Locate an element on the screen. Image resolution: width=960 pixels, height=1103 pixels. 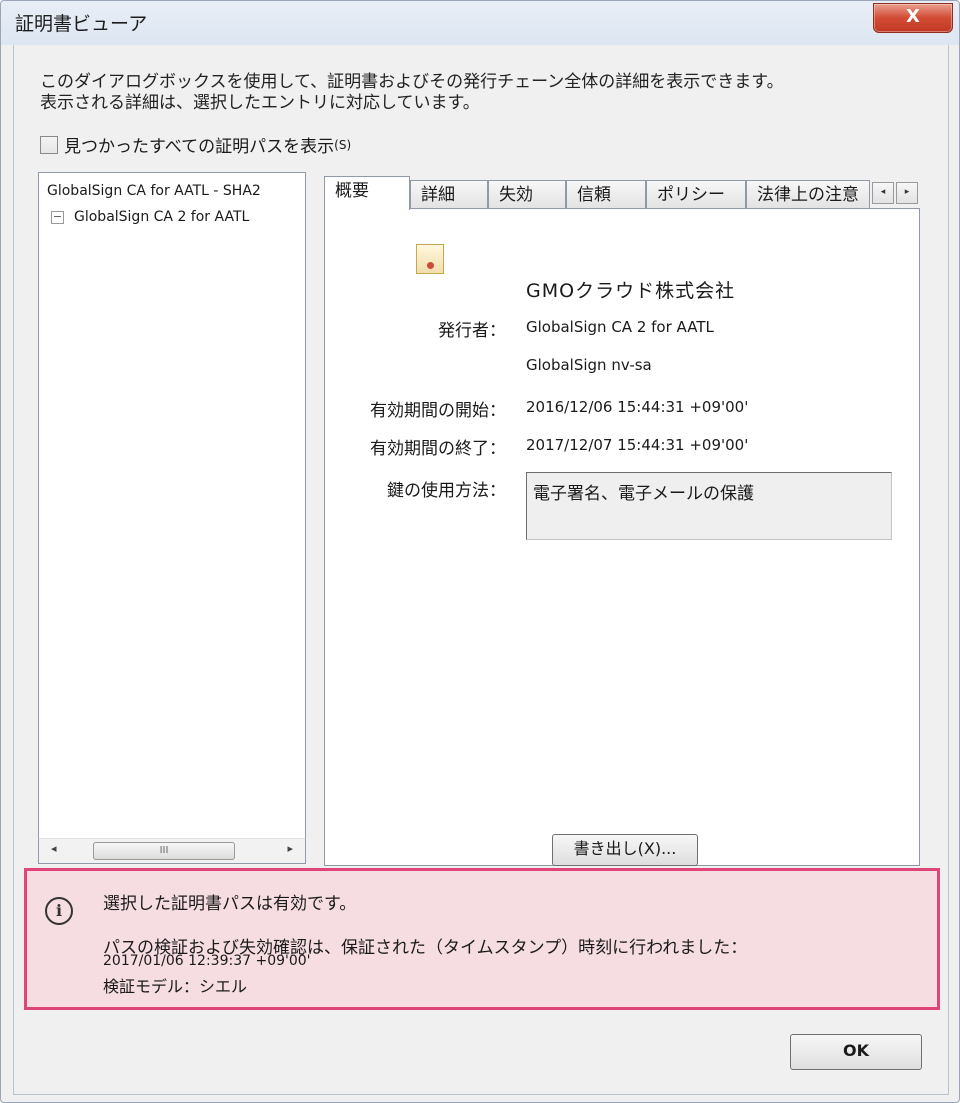
close-icon: X is located at coordinates (913, 16).